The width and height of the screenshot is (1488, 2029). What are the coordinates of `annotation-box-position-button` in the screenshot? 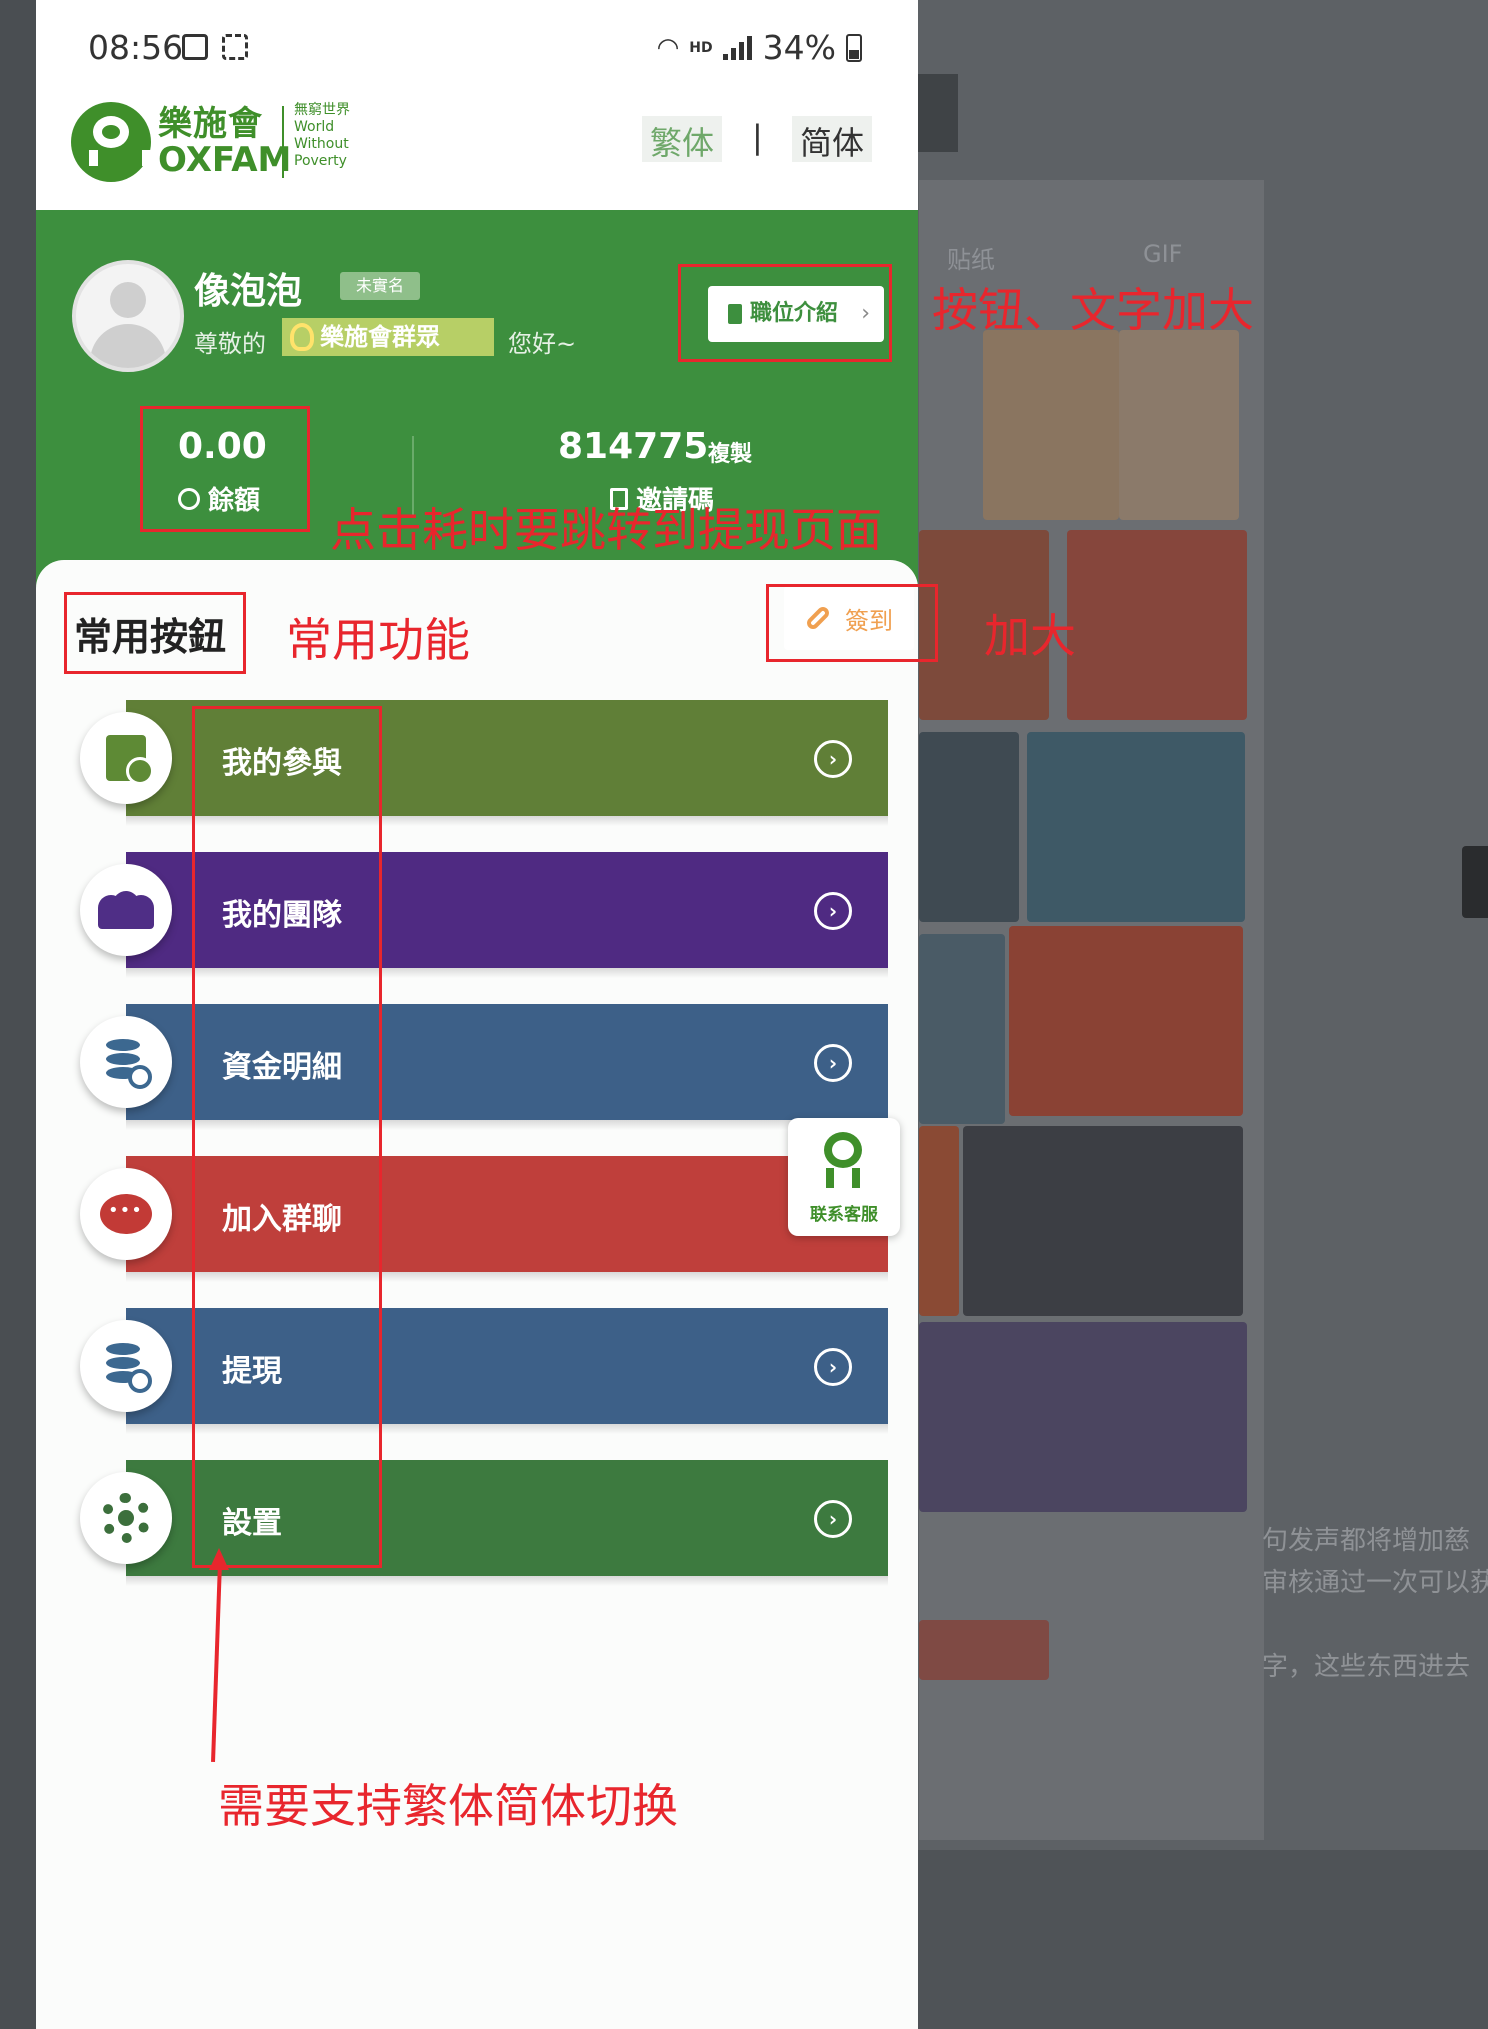 It's located at (785, 313).